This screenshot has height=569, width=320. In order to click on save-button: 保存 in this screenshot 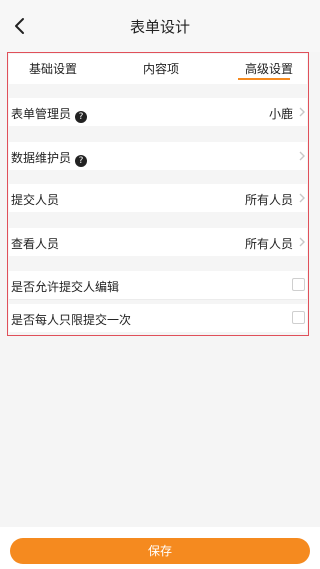, I will do `click(160, 551)`.